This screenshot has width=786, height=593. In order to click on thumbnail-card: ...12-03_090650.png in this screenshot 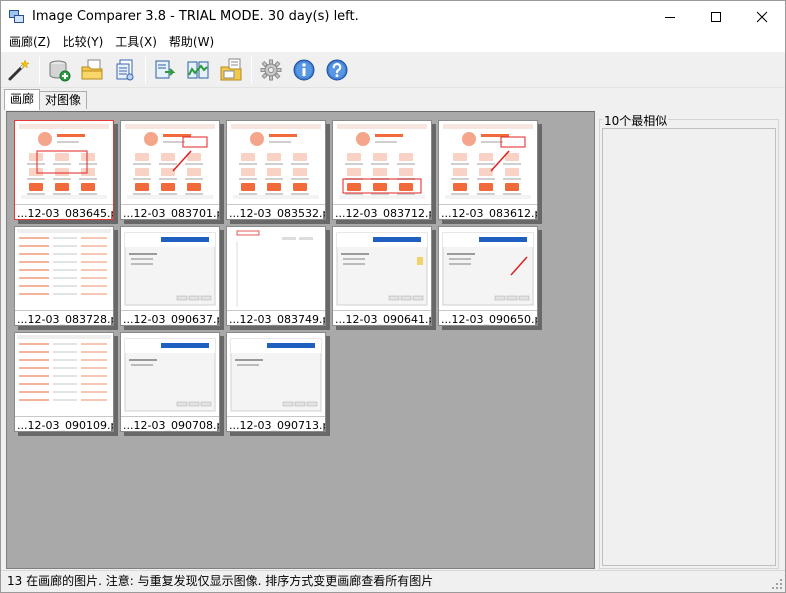, I will do `click(488, 276)`.